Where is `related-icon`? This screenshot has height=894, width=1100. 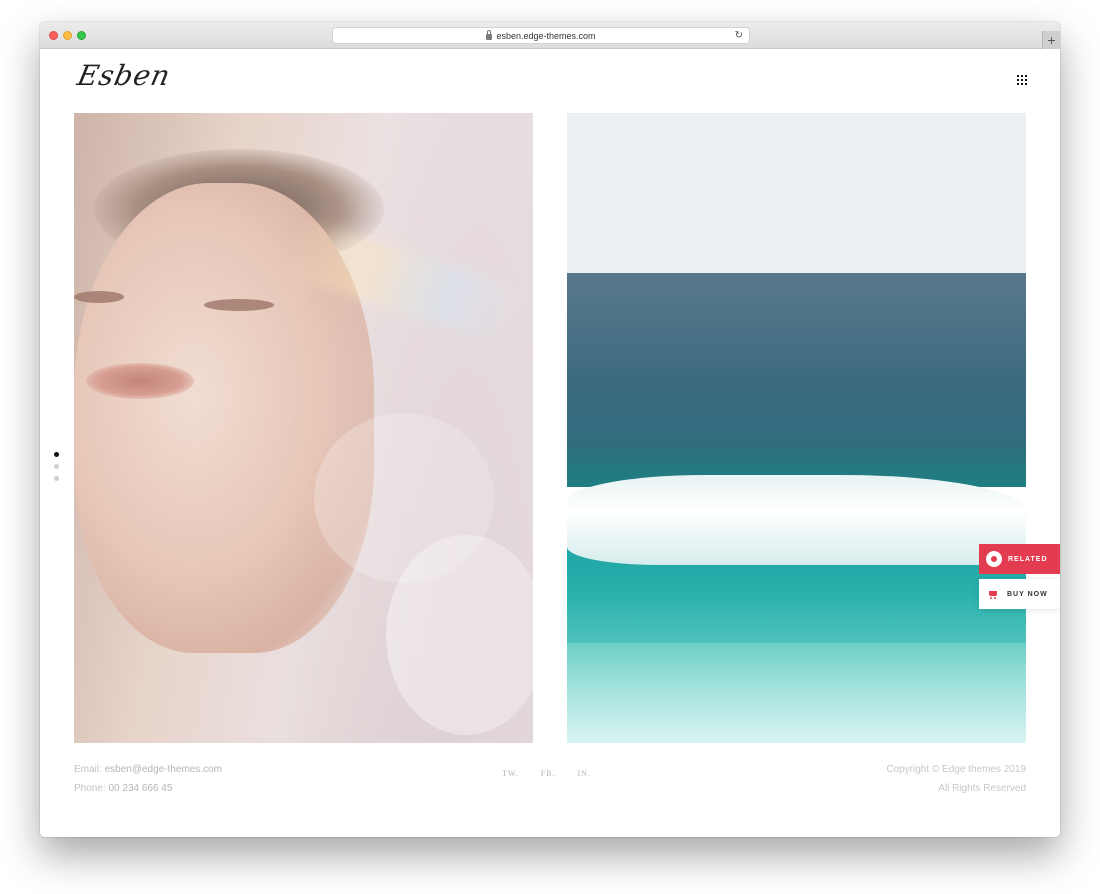
related-icon is located at coordinates (994, 559).